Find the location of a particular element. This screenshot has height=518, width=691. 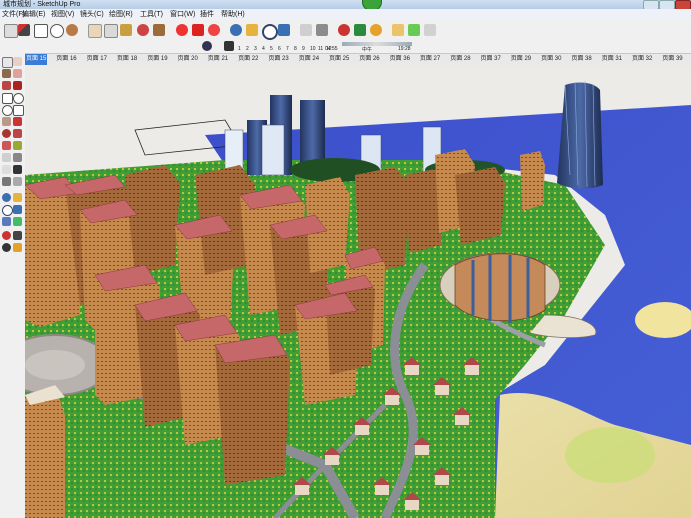

menu-tools: 工具(T) is located at coordinates (151, 14).